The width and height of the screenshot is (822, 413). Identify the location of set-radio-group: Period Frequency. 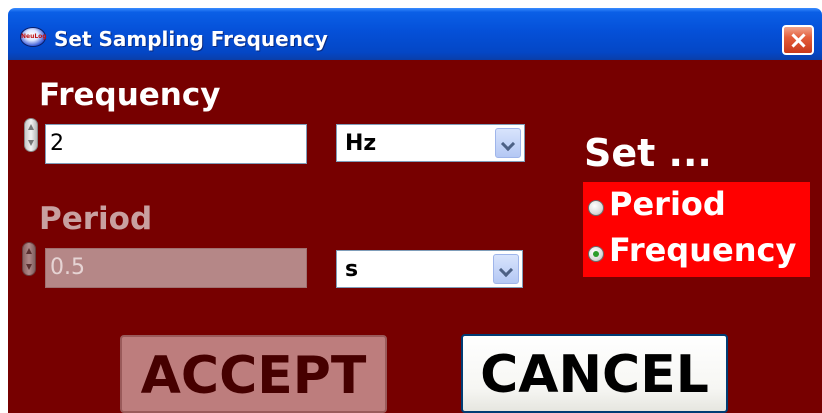
(696, 229).